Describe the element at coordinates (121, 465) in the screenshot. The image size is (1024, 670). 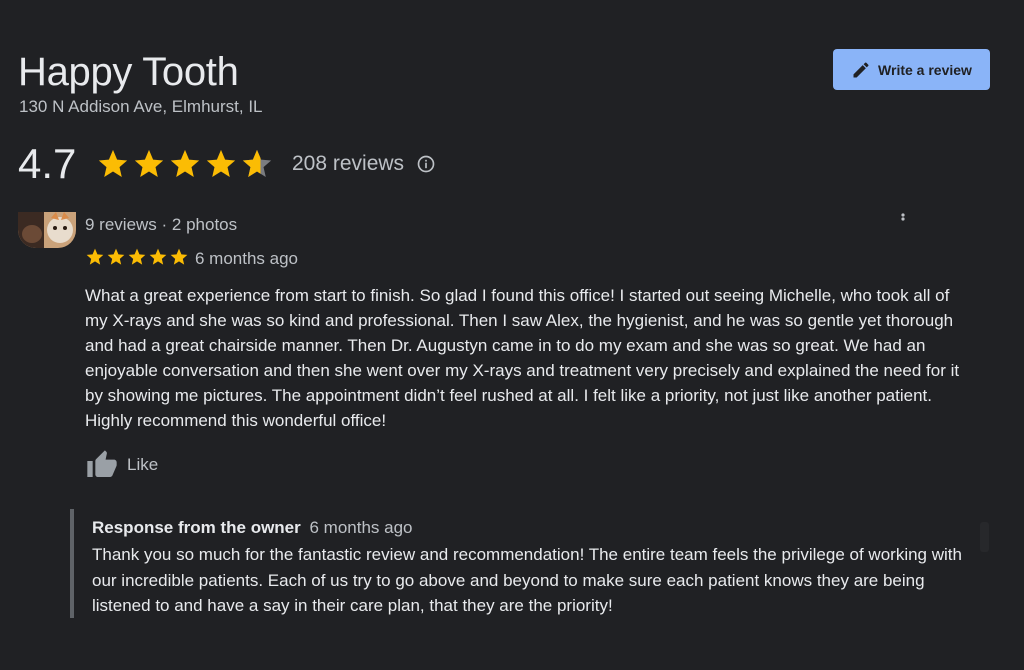
I see `like-button: Like` at that location.